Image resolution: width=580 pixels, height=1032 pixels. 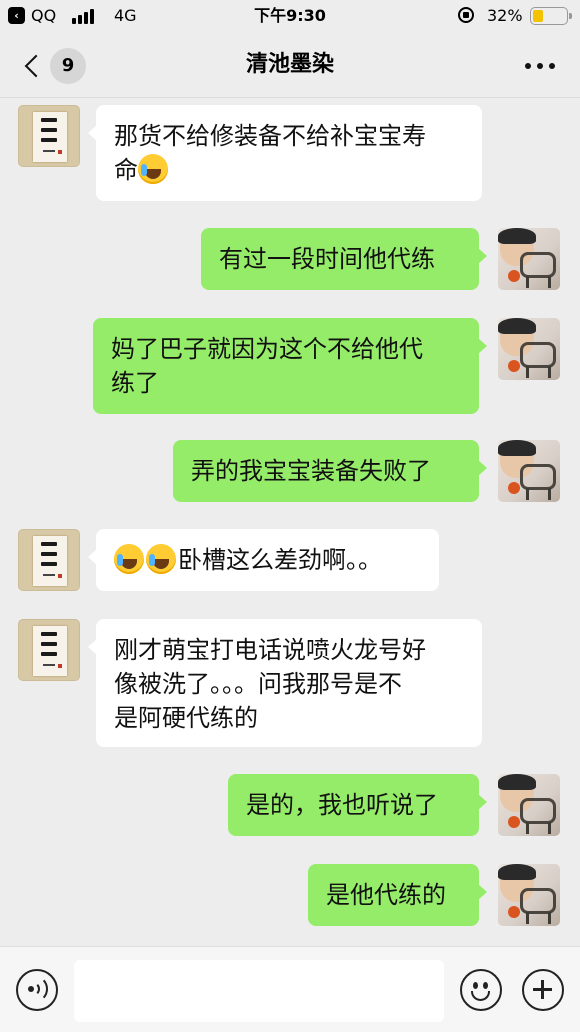 I want to click on input-bar, so click(x=290, y=989).